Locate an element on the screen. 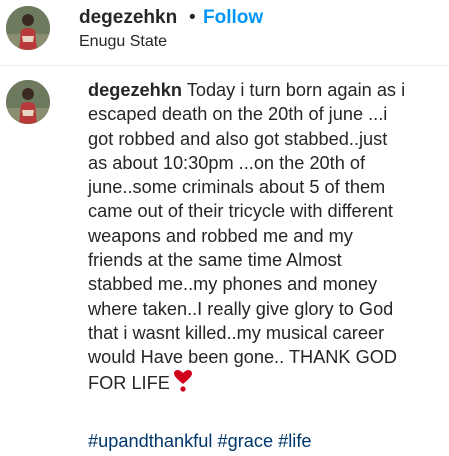 This screenshot has width=449, height=456. caption-line: degezehkn Today i turn born again as i is located at coordinates (265, 90).